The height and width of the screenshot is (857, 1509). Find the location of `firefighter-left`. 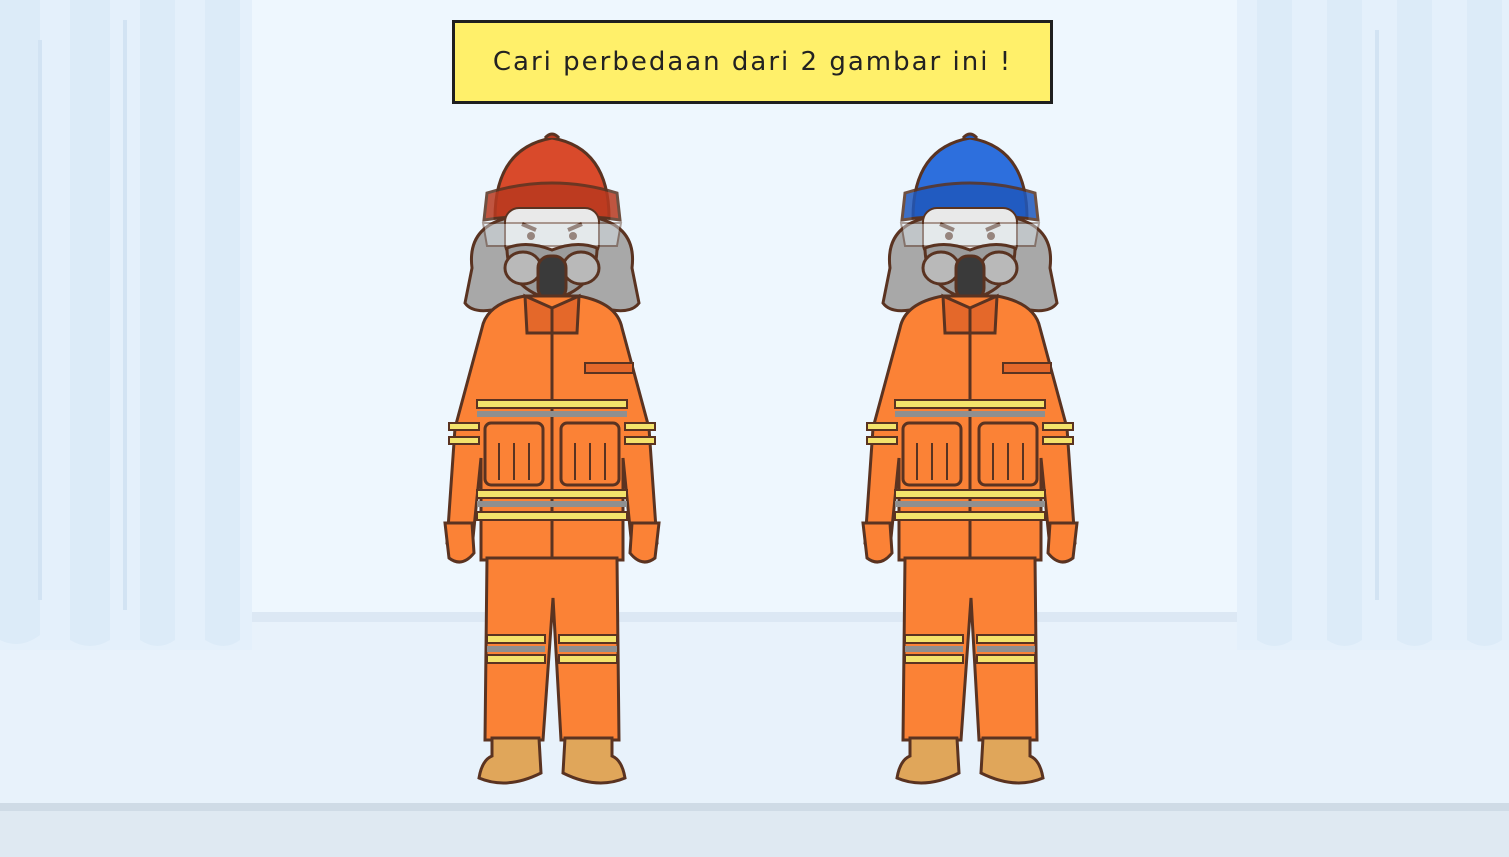

firefighter-left is located at coordinates (552, 460).